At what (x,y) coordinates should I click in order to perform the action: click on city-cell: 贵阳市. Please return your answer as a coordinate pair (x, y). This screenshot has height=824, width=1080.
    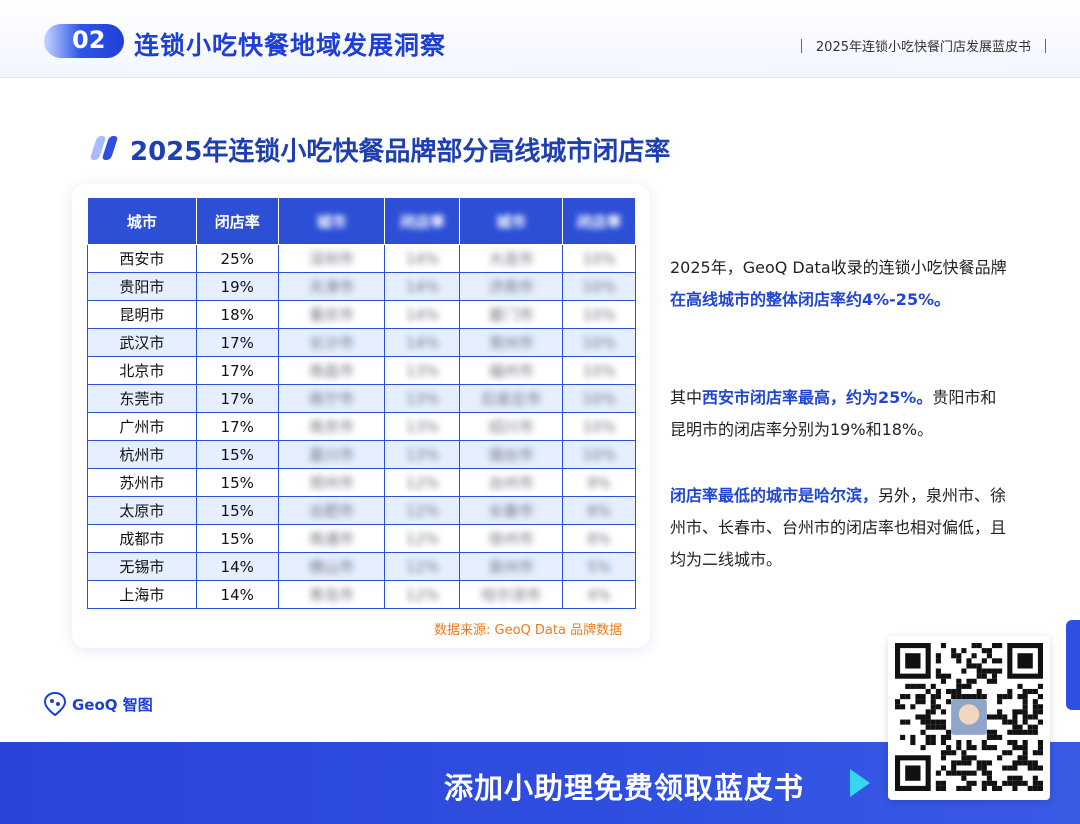
    Looking at the image, I should click on (142, 286).